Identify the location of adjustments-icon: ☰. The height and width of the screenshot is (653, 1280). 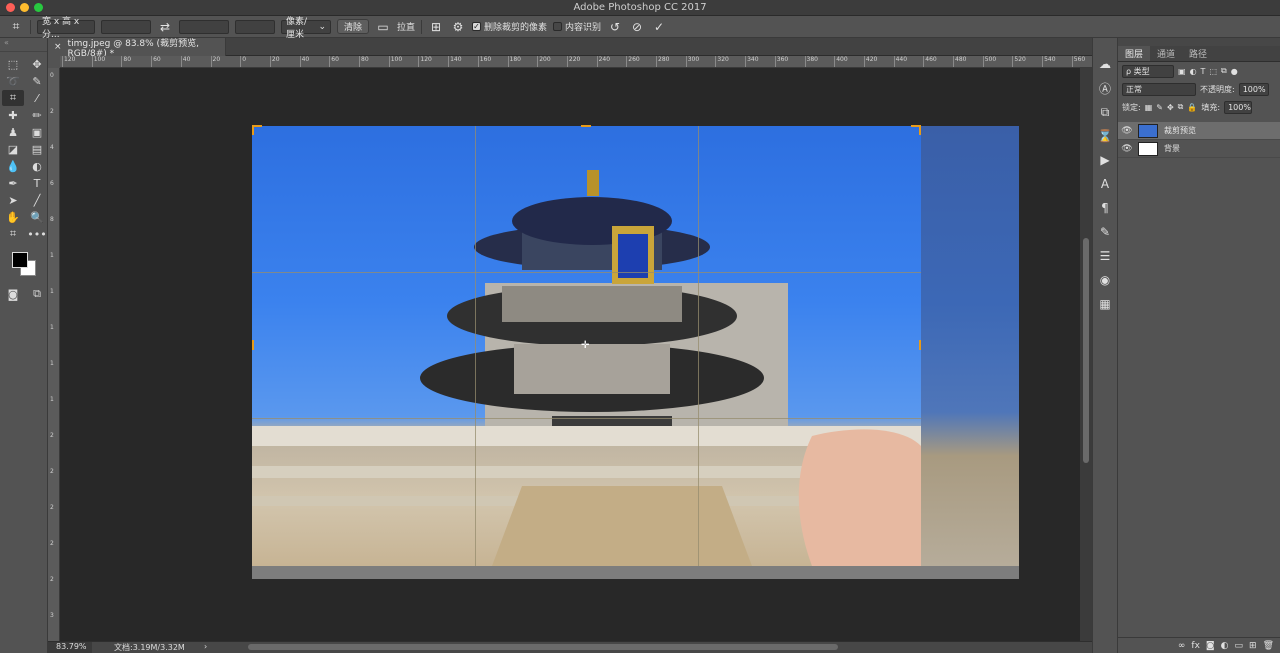
(1105, 256).